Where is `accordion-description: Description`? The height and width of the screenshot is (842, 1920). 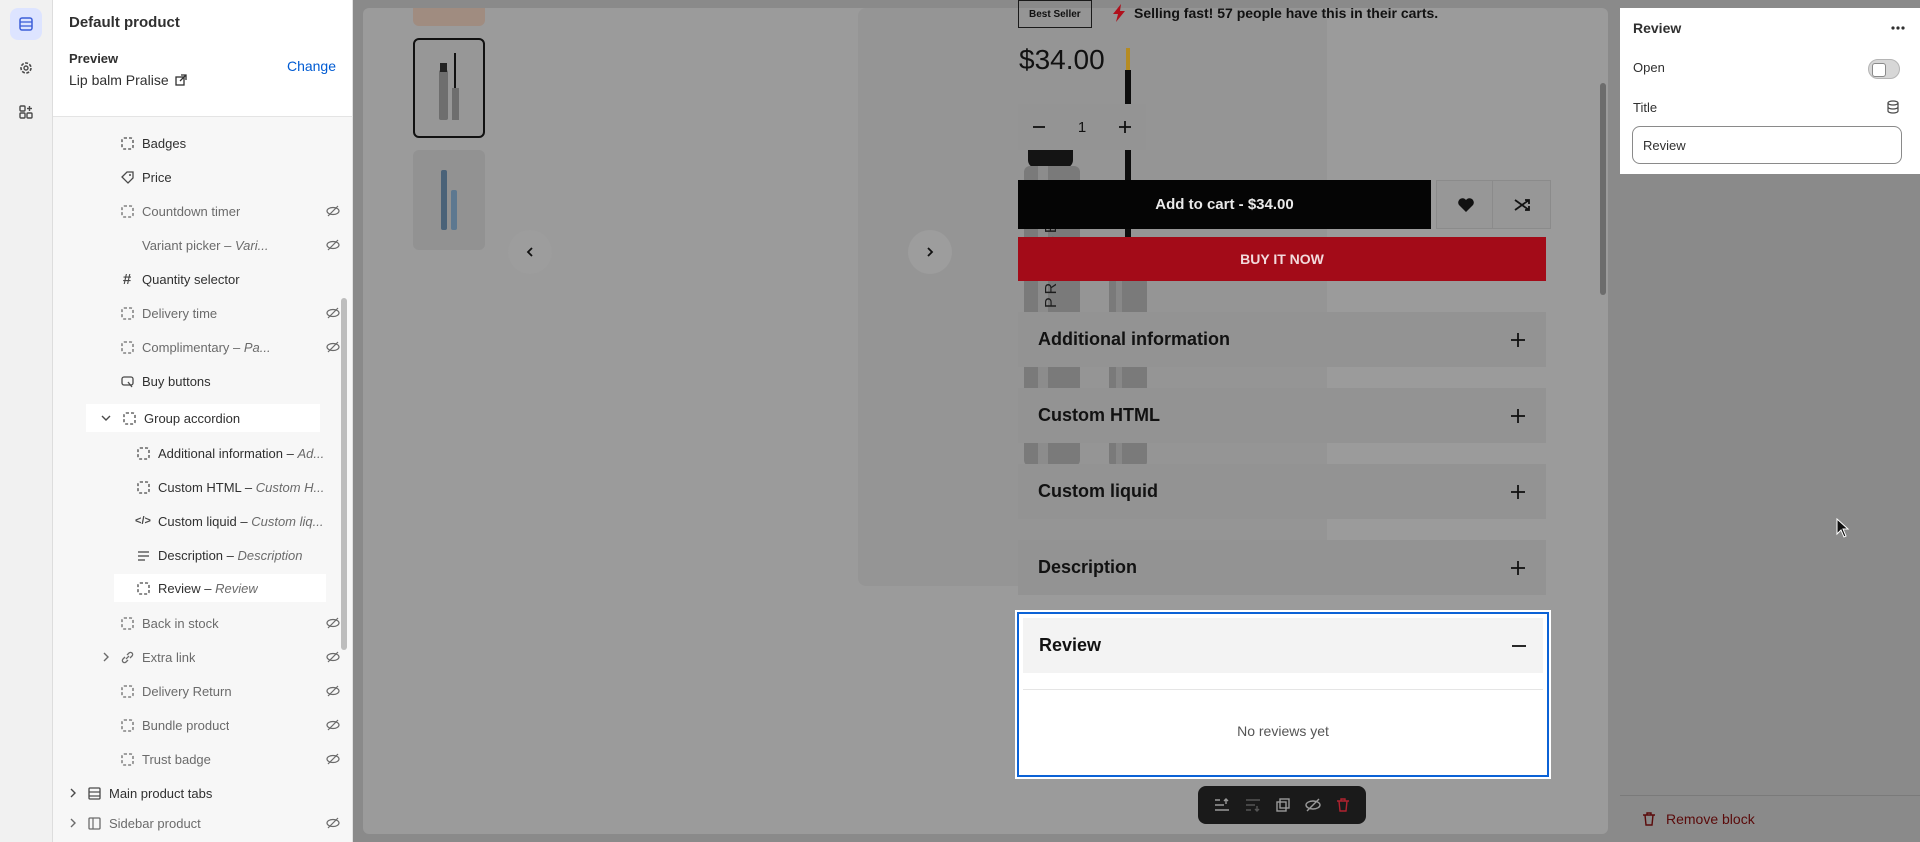
accordion-description: Description is located at coordinates (1282, 567).